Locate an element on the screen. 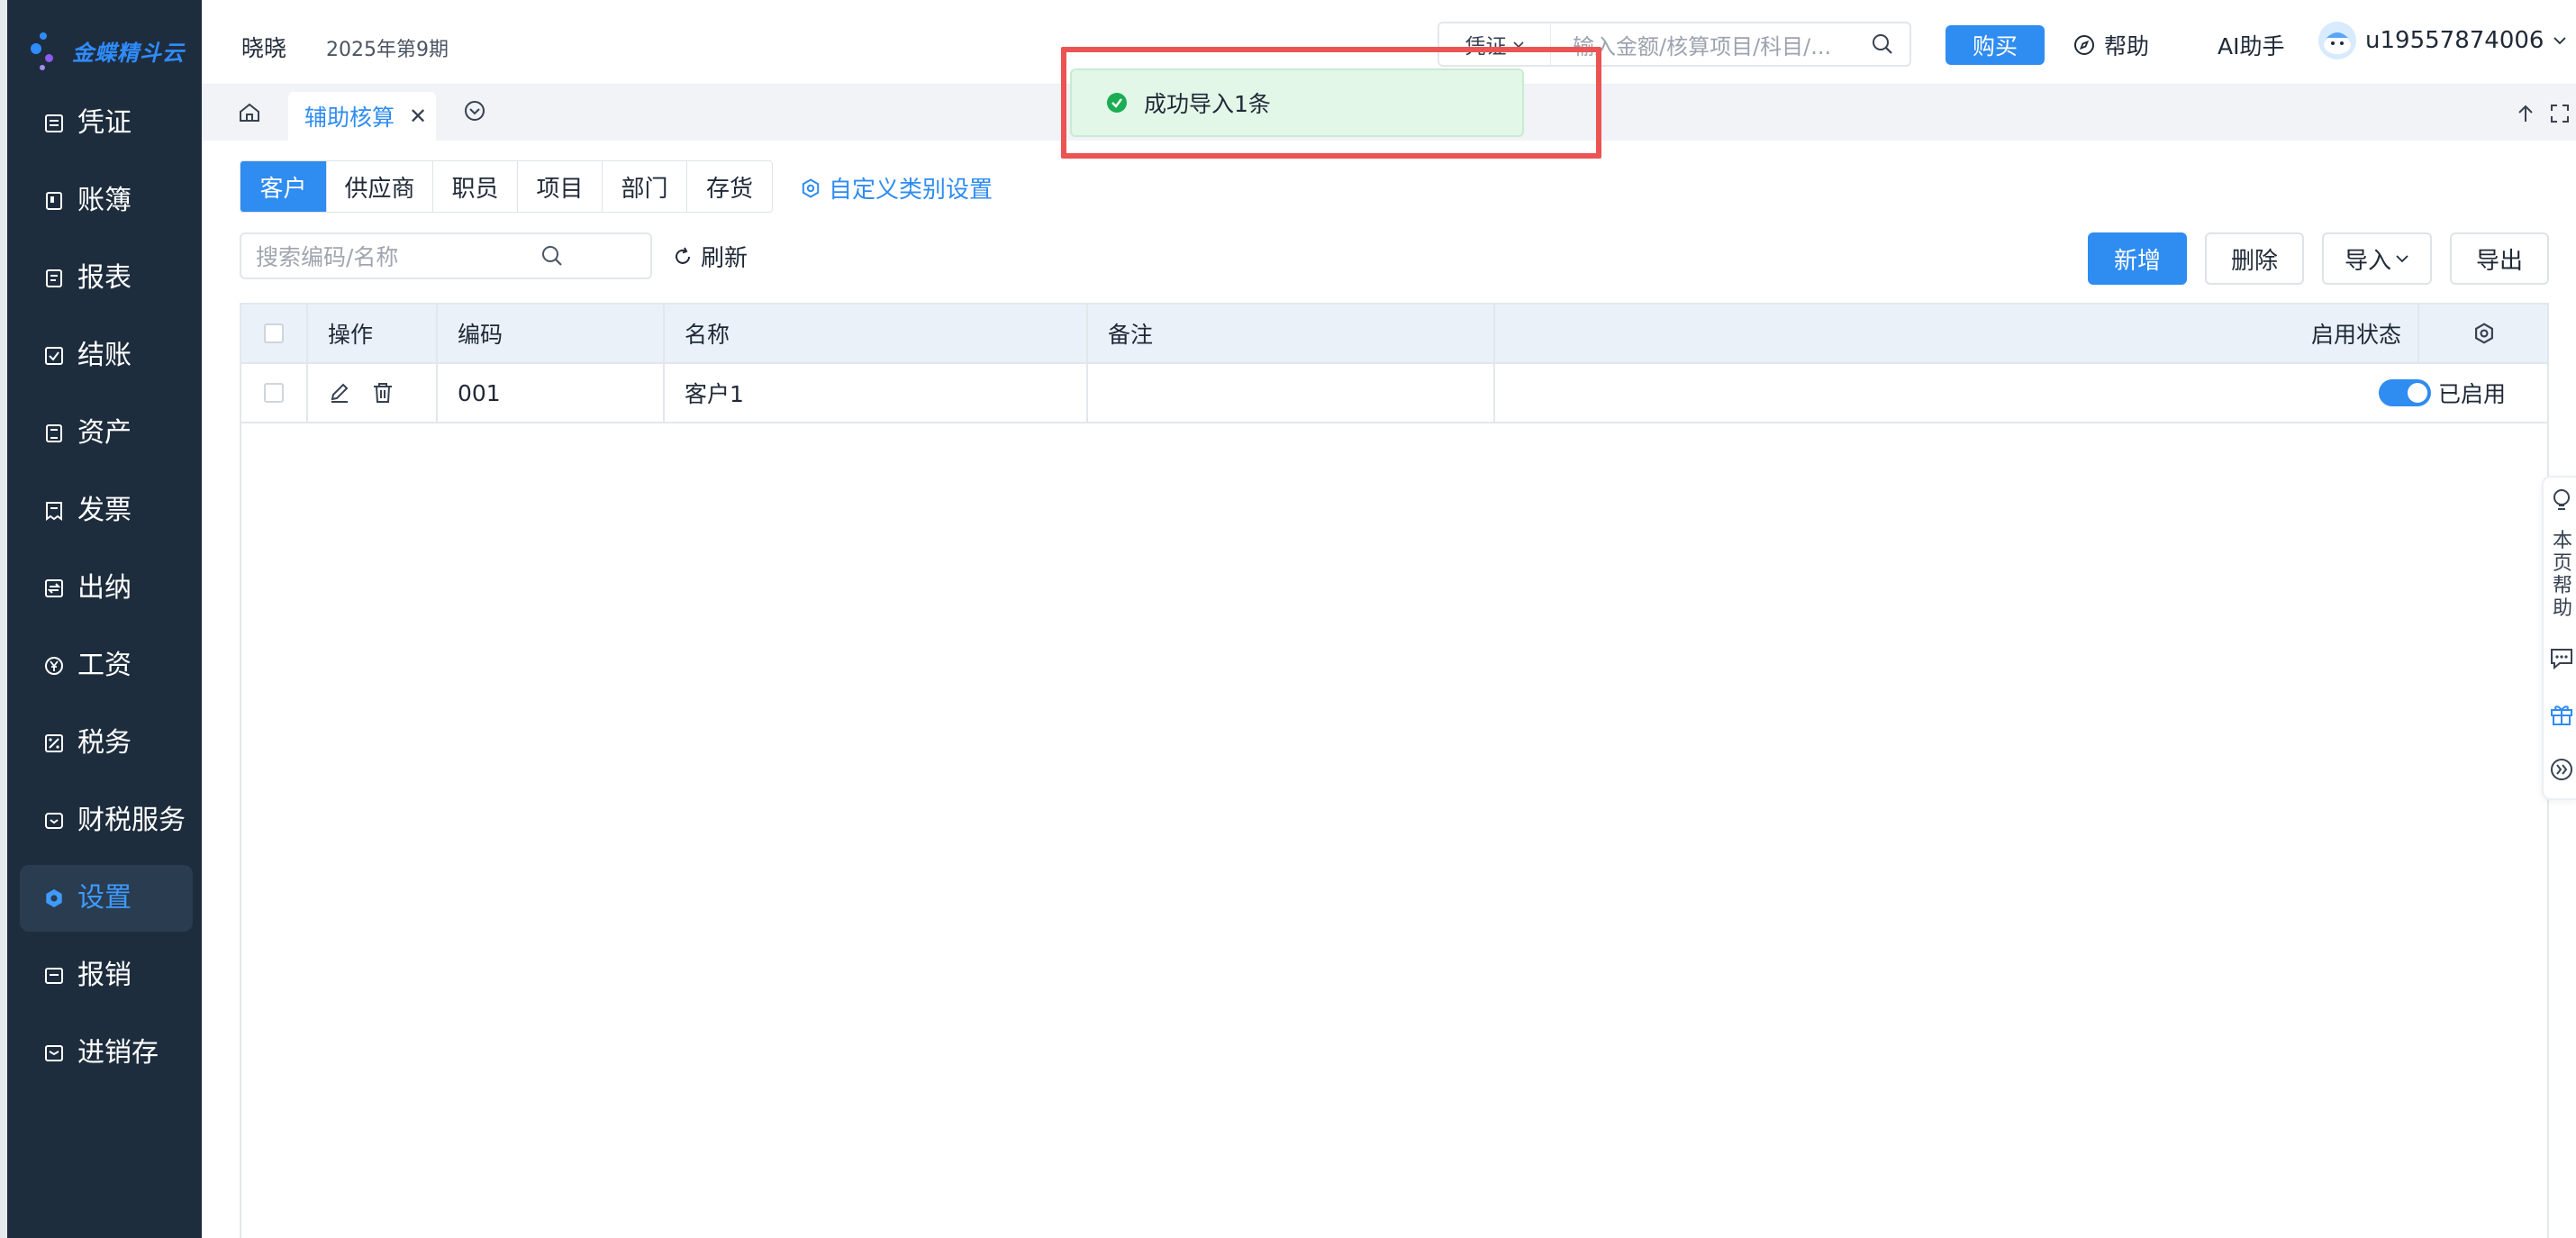  export-button: 导出 is located at coordinates (2499, 258).